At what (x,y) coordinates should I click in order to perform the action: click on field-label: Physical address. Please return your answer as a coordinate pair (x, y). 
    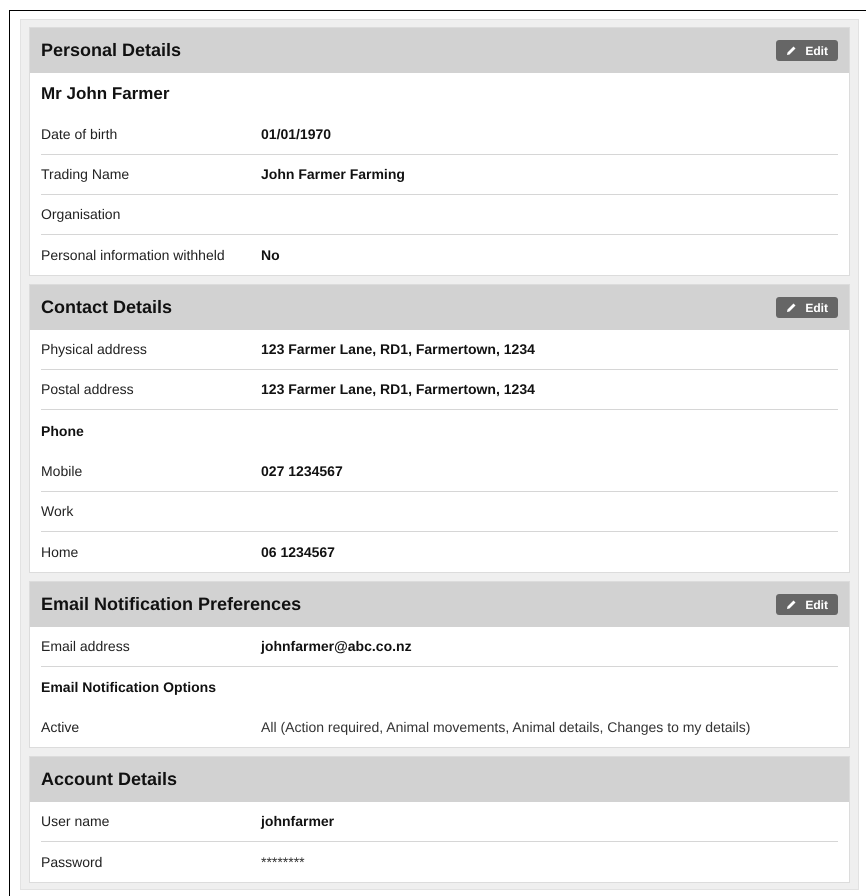
    Looking at the image, I should click on (94, 349).